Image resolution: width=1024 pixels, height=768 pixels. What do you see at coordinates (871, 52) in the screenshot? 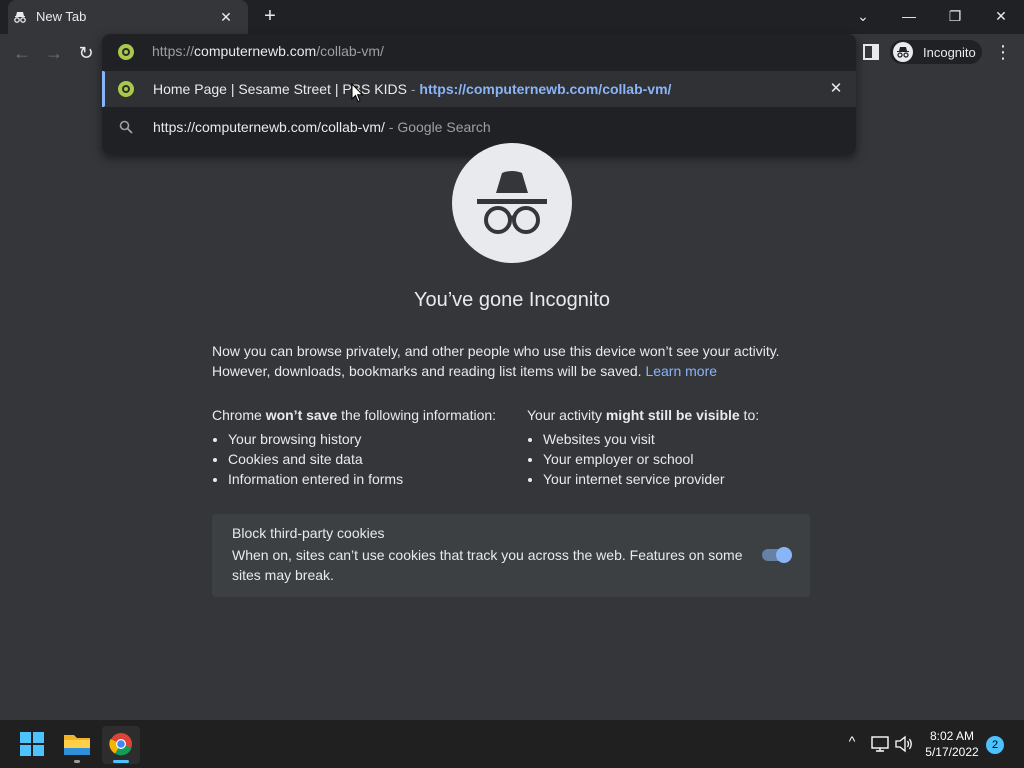
I see `side-panel-icon` at bounding box center [871, 52].